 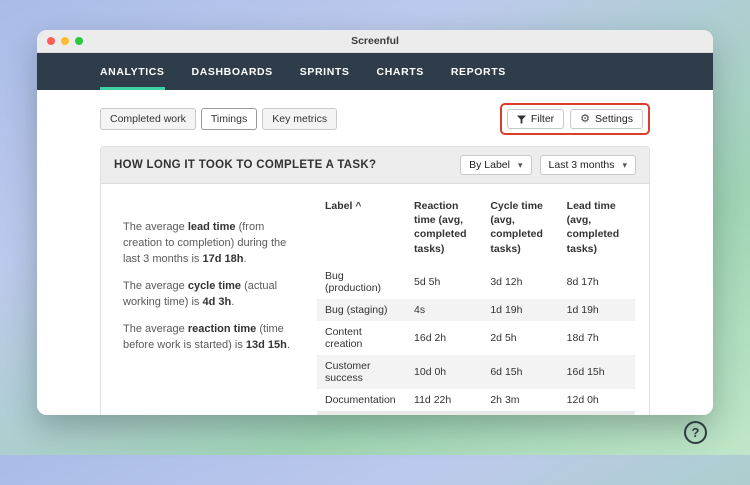 I want to click on view-tabs: Completed work Timings Key metrics, so click(x=219, y=119).